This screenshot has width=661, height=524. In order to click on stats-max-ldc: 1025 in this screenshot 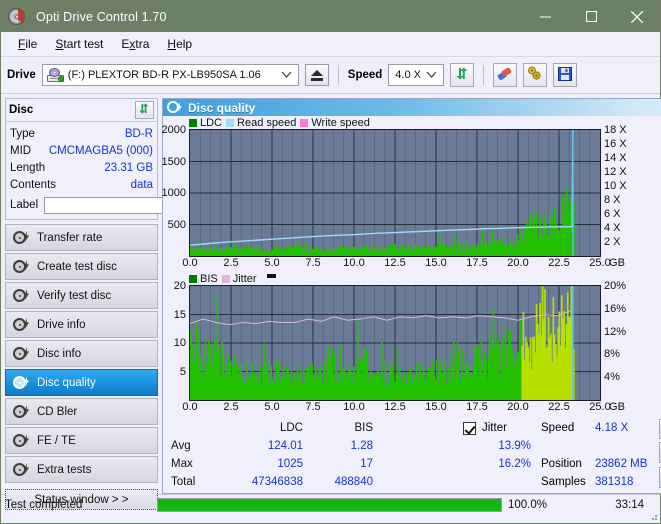, I will do `click(290, 464)`.